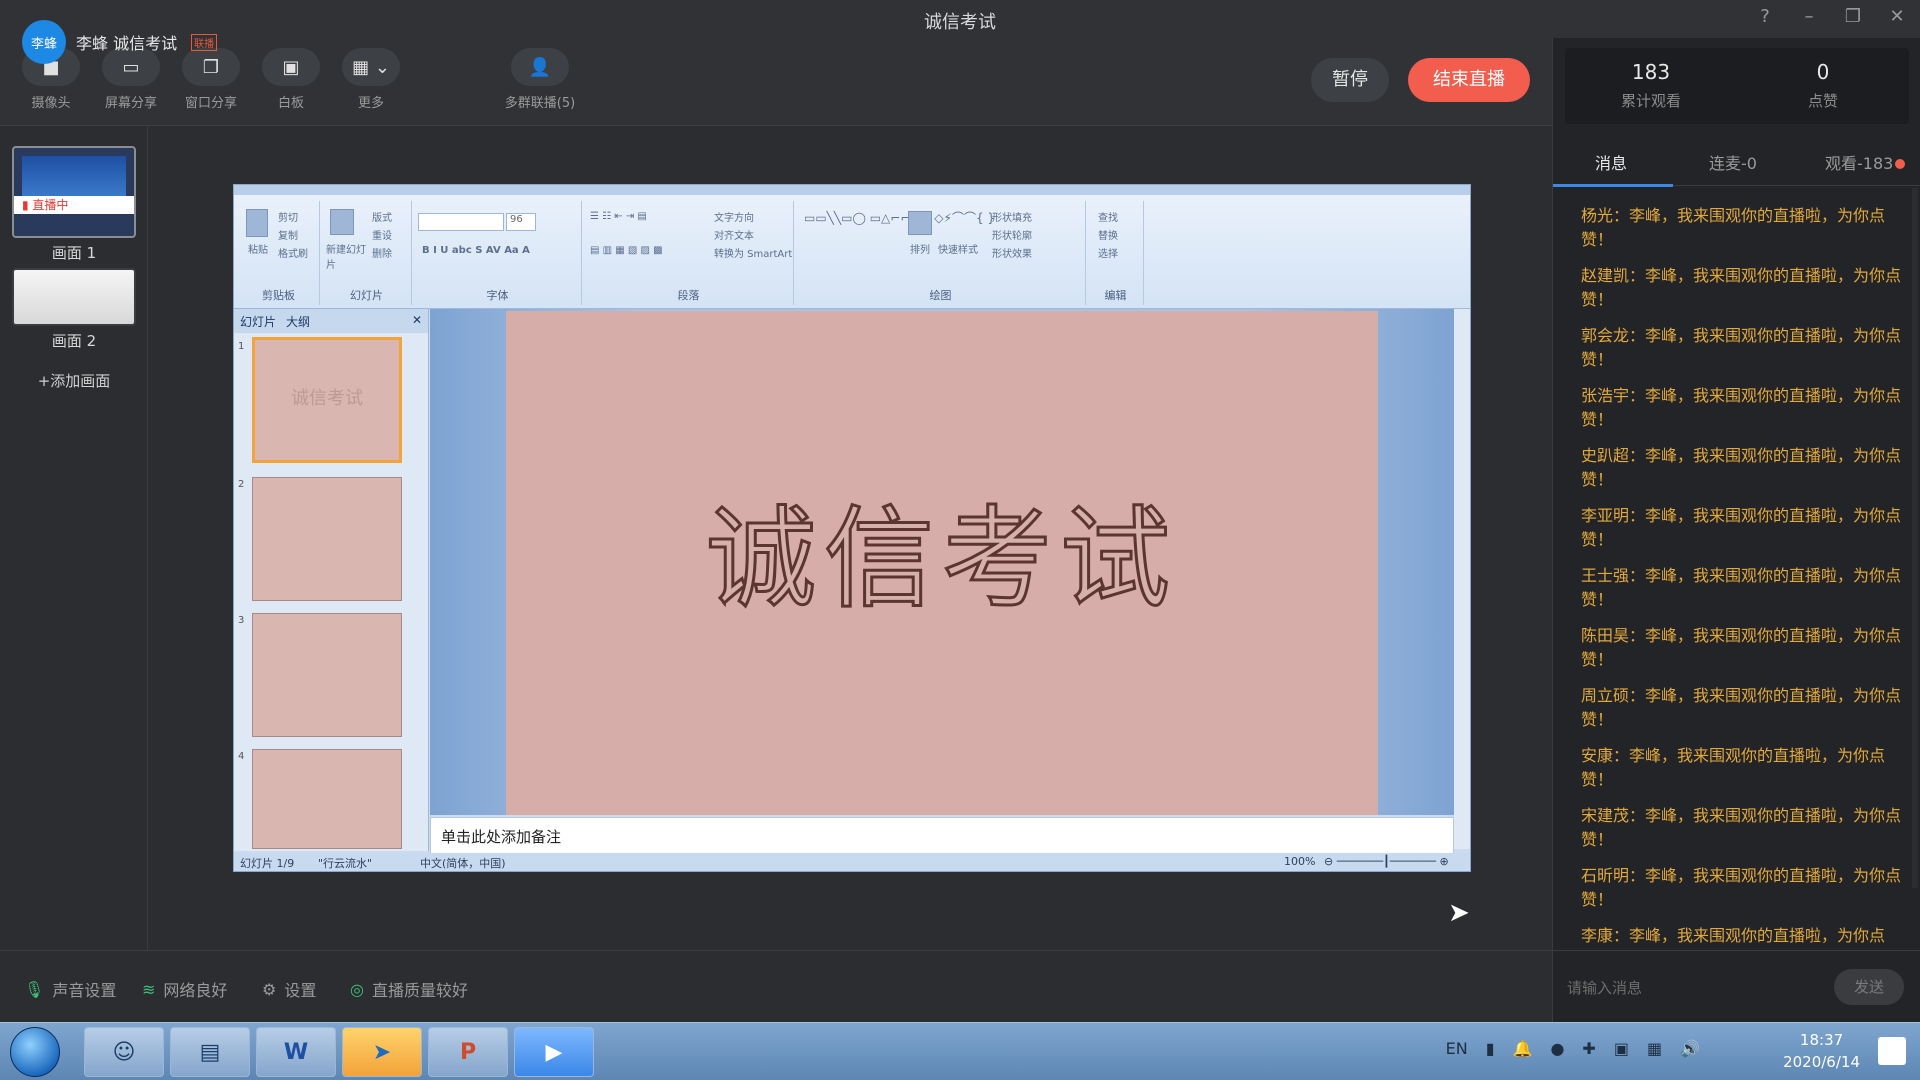 The height and width of the screenshot is (1080, 1920). I want to click on taskbar-app-powerpoint: P, so click(468, 1052).